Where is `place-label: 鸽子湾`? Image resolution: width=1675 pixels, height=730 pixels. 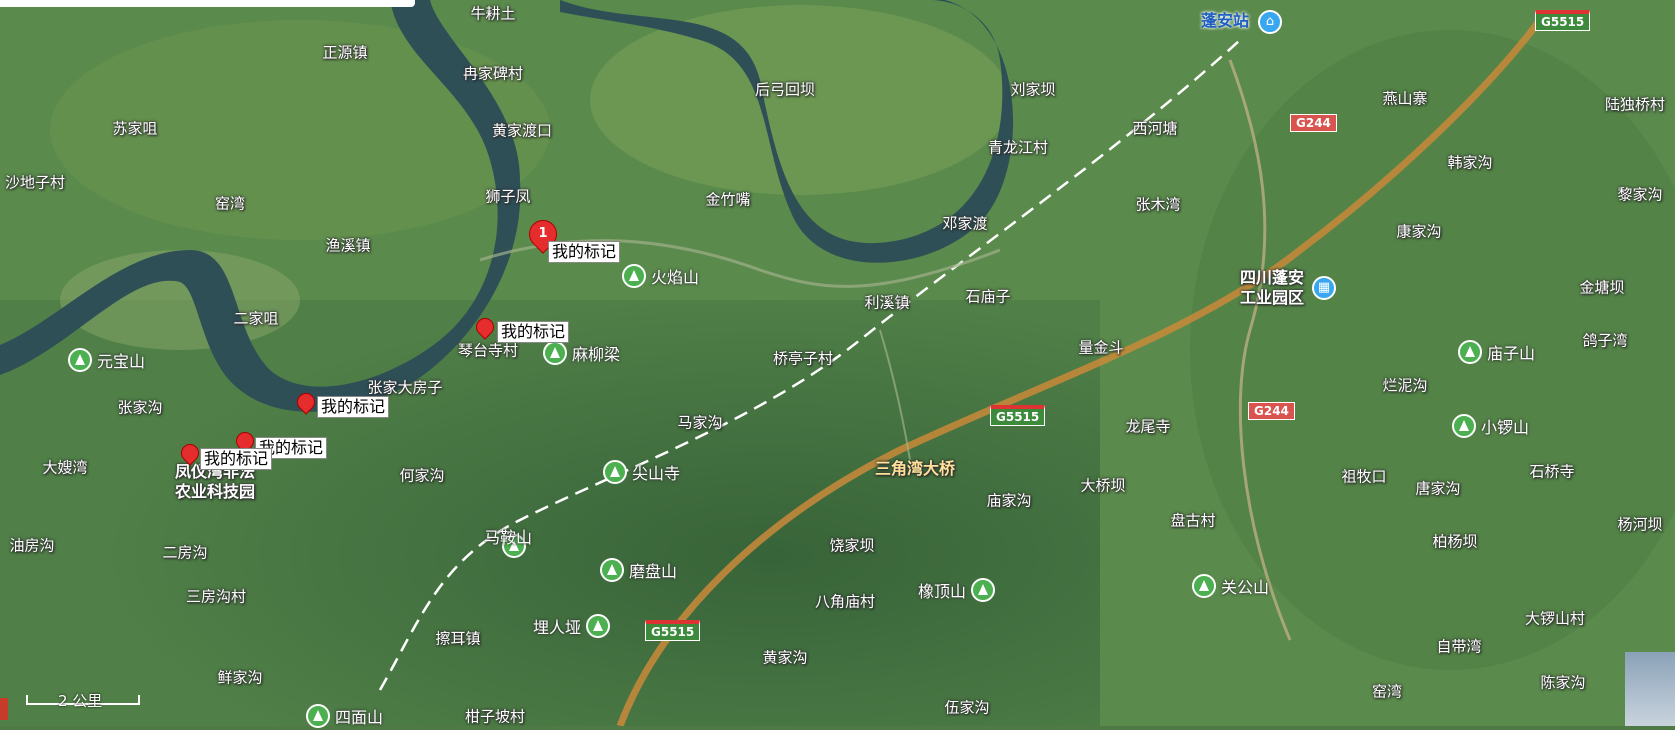
place-label: 鸽子湾 is located at coordinates (1605, 340).